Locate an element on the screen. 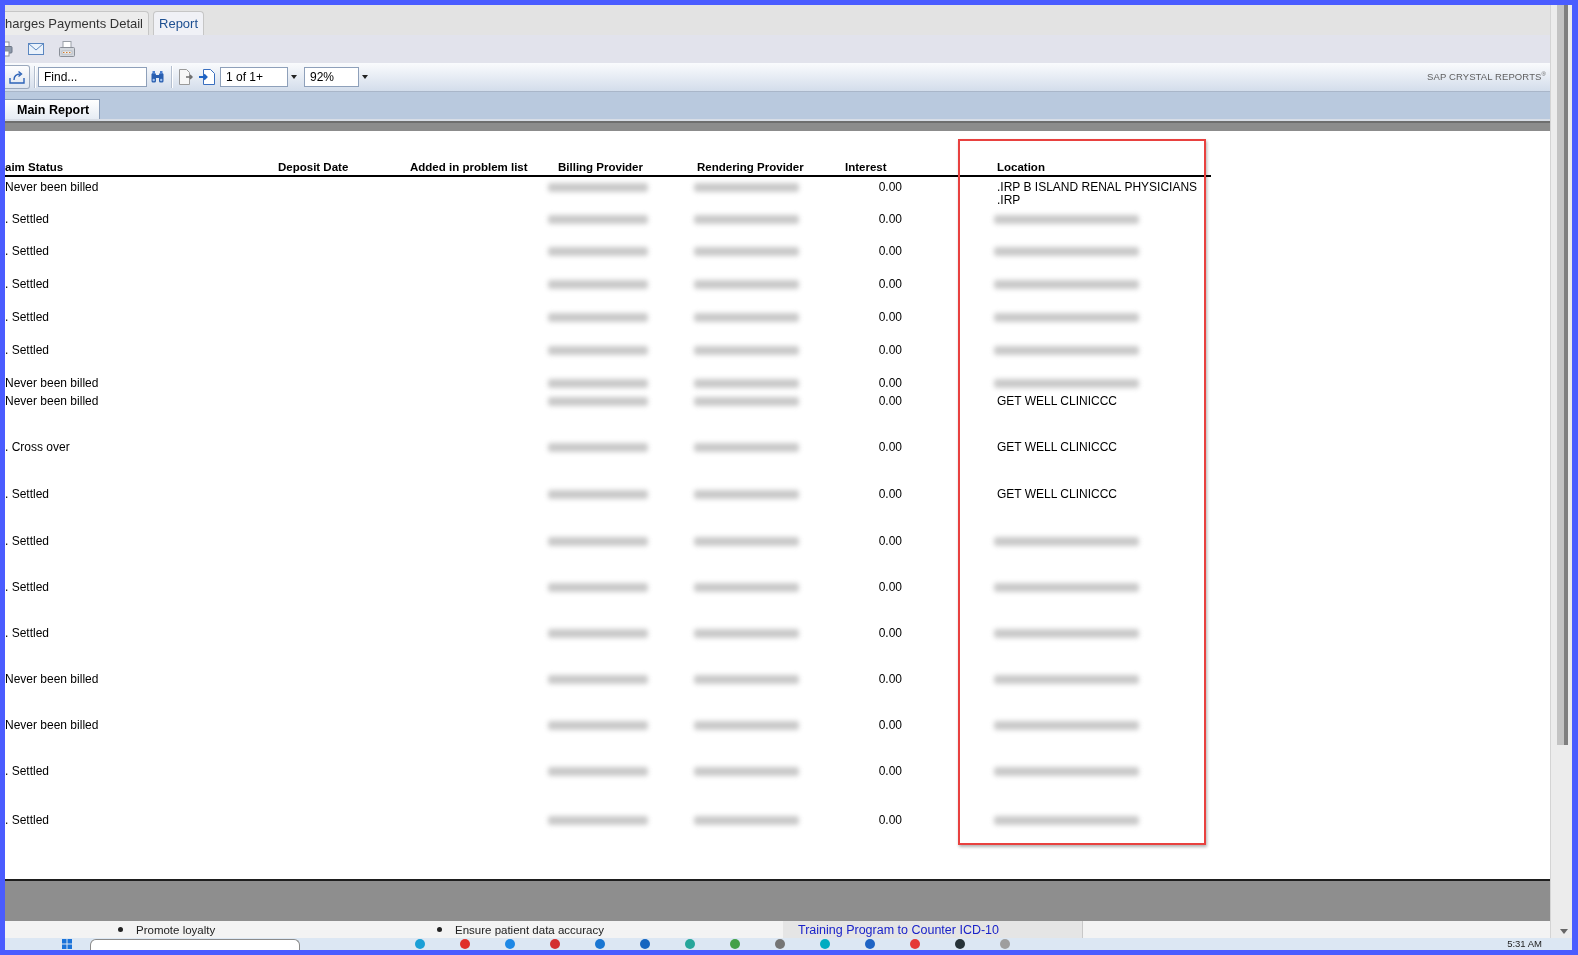 The width and height of the screenshot is (1578, 955). tab: Report is located at coordinates (179, 23).